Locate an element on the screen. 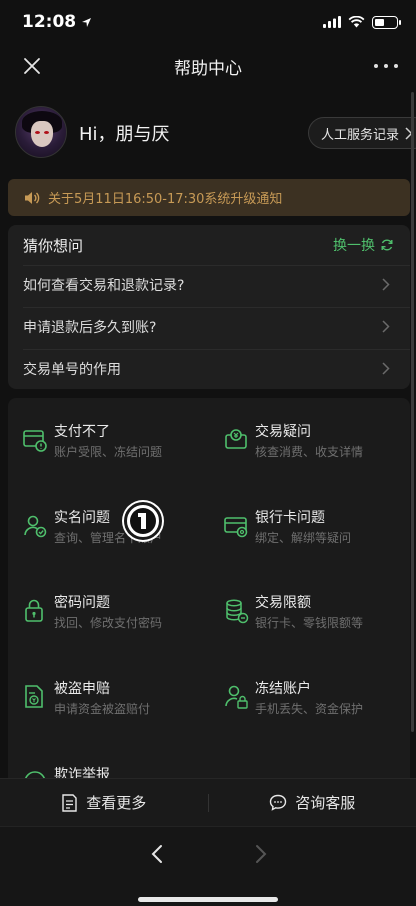  freeze-account-icon is located at coordinates (236, 697).